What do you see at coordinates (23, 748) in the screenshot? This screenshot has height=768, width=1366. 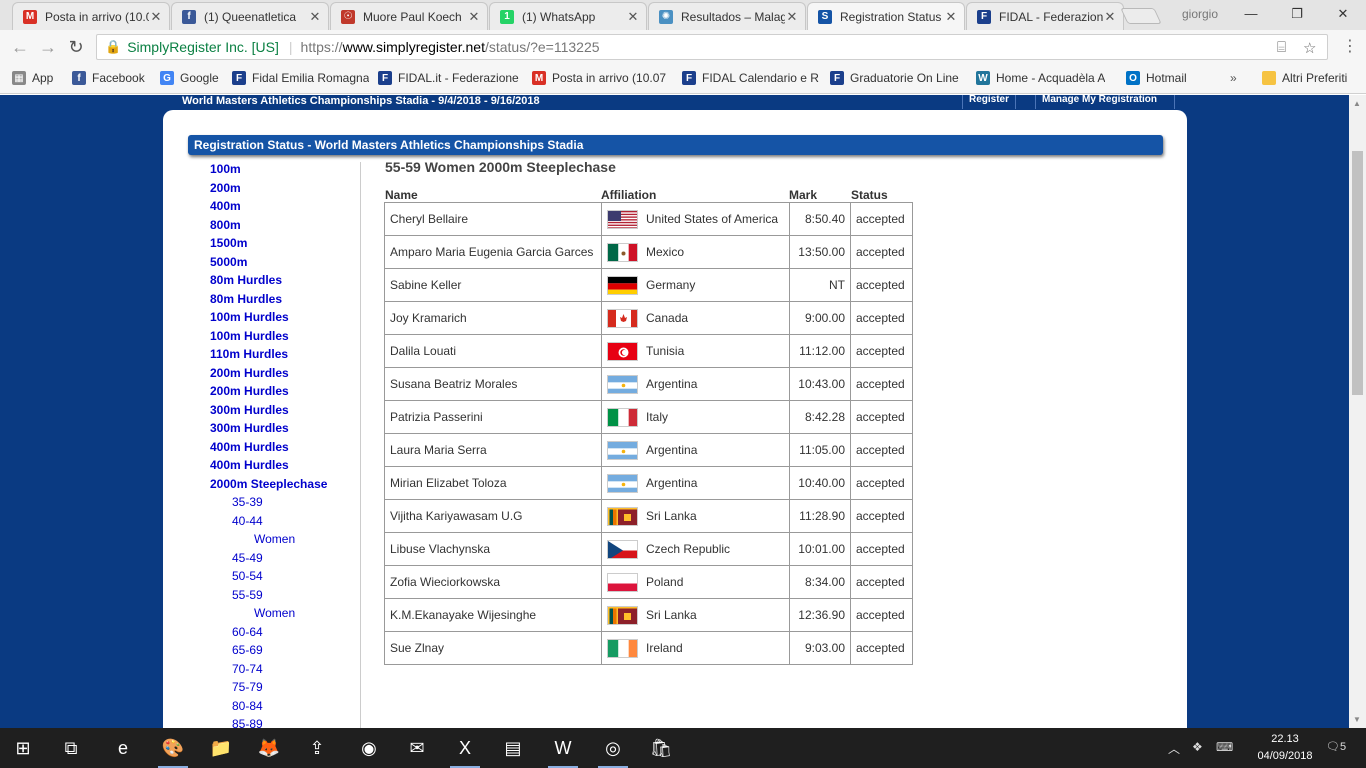 I see `windows-start-icon: ⊞` at bounding box center [23, 748].